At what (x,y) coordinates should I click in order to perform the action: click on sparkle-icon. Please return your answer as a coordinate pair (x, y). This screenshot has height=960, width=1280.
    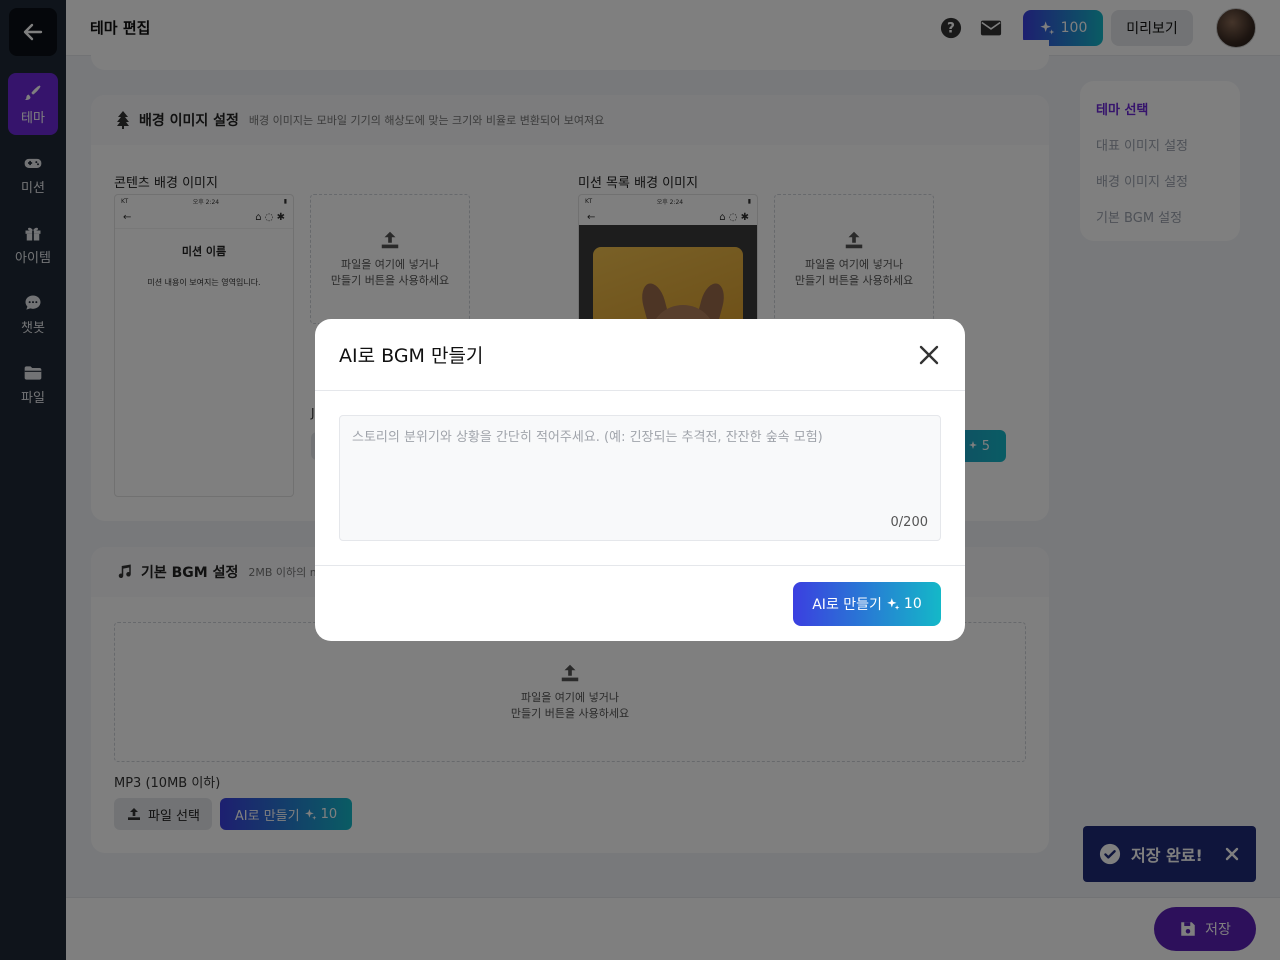
    Looking at the image, I should click on (893, 603).